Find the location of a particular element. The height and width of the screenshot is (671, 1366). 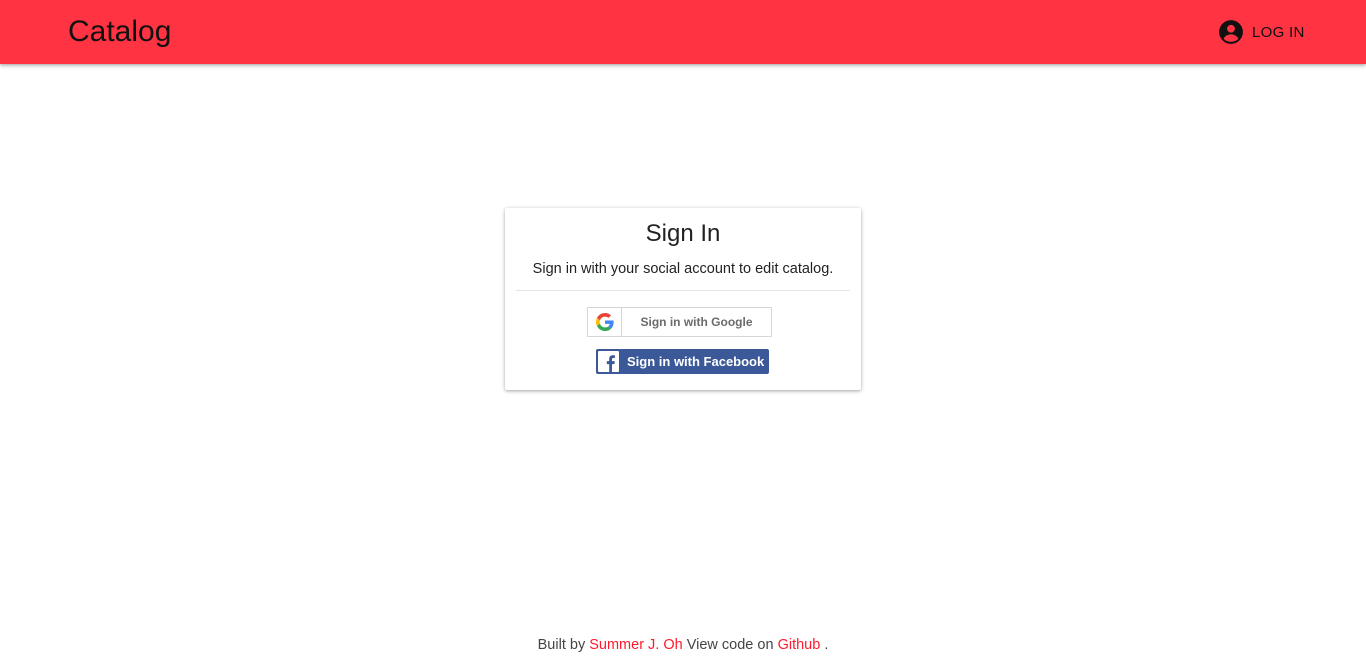

account-circle-icon is located at coordinates (1231, 32).